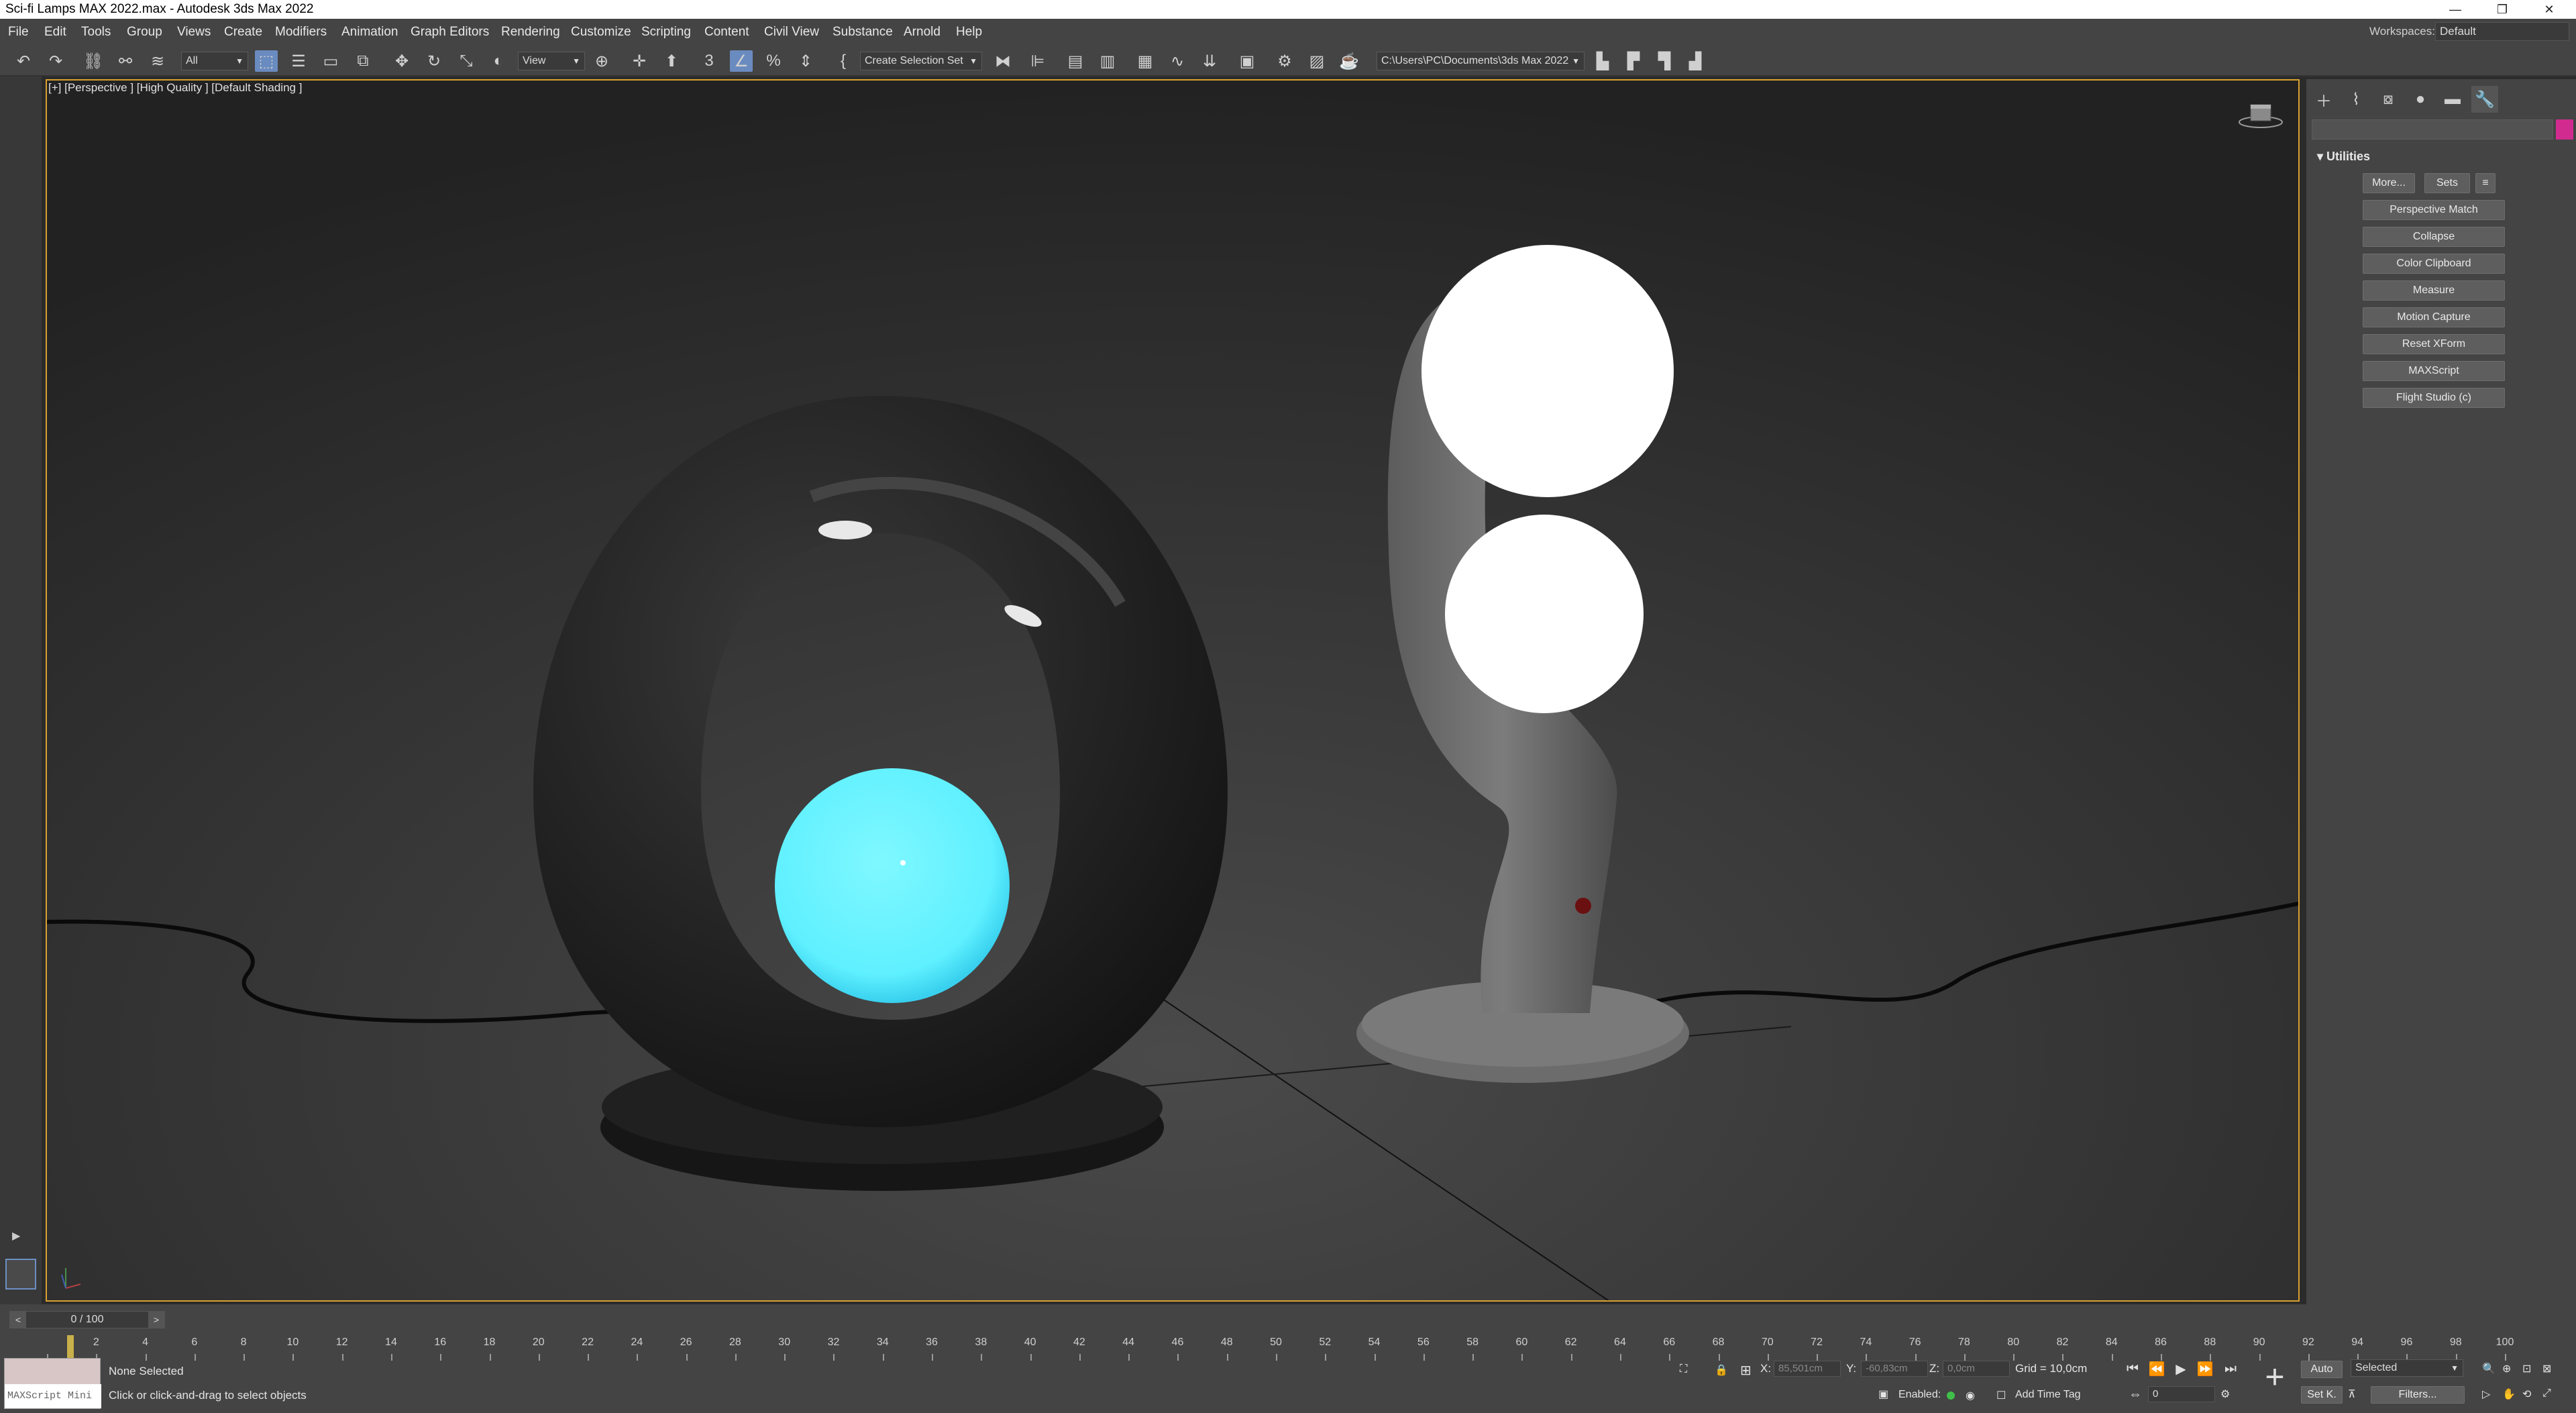 This screenshot has width=2576, height=1413. I want to click on display-tab-icon: ▬, so click(2452, 99).